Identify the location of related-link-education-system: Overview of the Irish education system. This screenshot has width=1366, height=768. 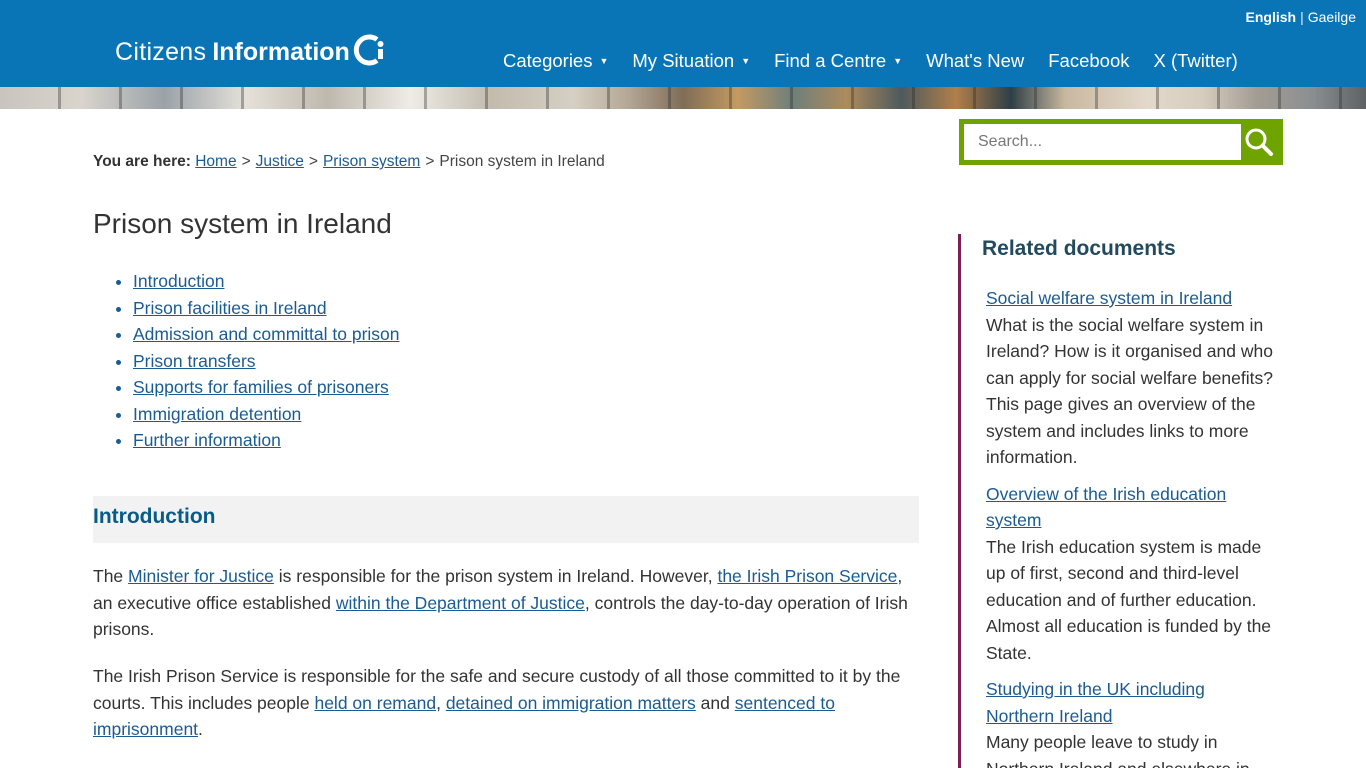
(1131, 507).